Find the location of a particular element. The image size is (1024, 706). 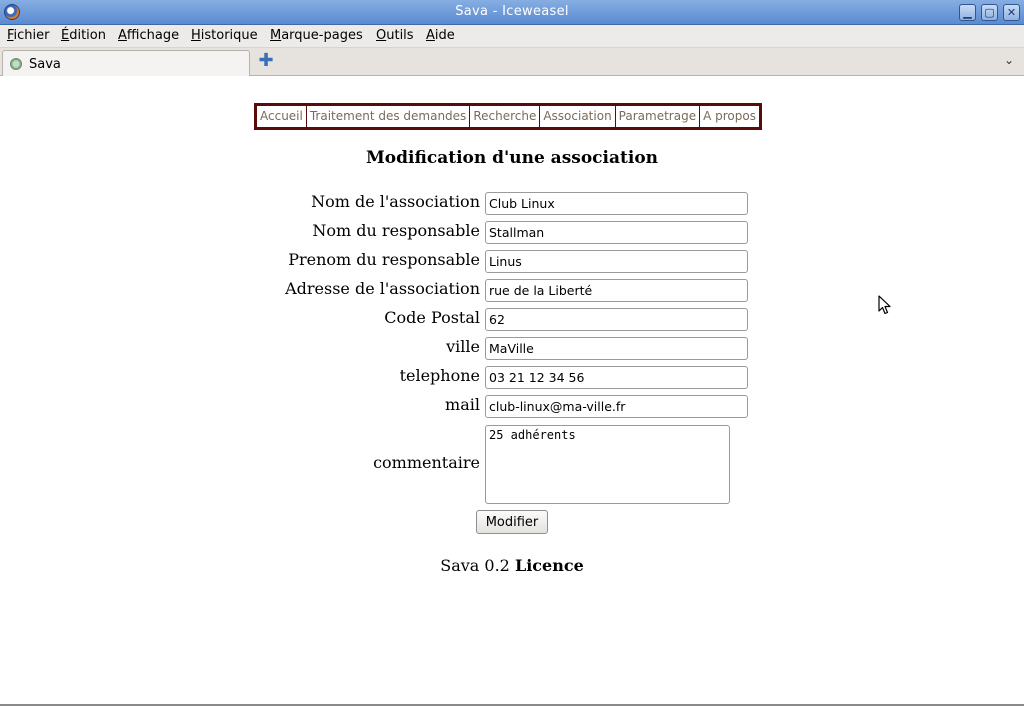

menu-fichier: Fichier is located at coordinates (28, 35).